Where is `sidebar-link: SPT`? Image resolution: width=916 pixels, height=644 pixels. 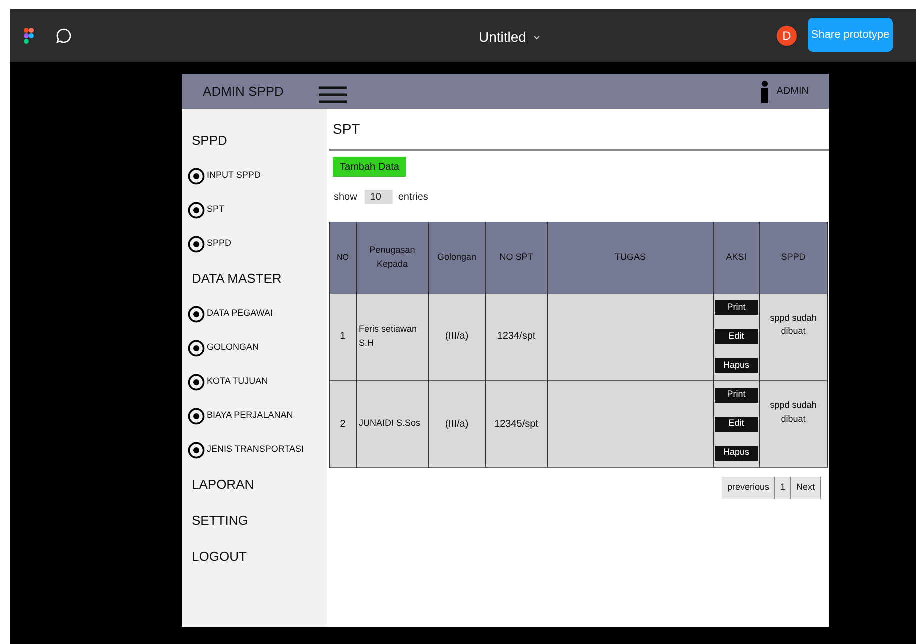
sidebar-link: SPT is located at coordinates (216, 210).